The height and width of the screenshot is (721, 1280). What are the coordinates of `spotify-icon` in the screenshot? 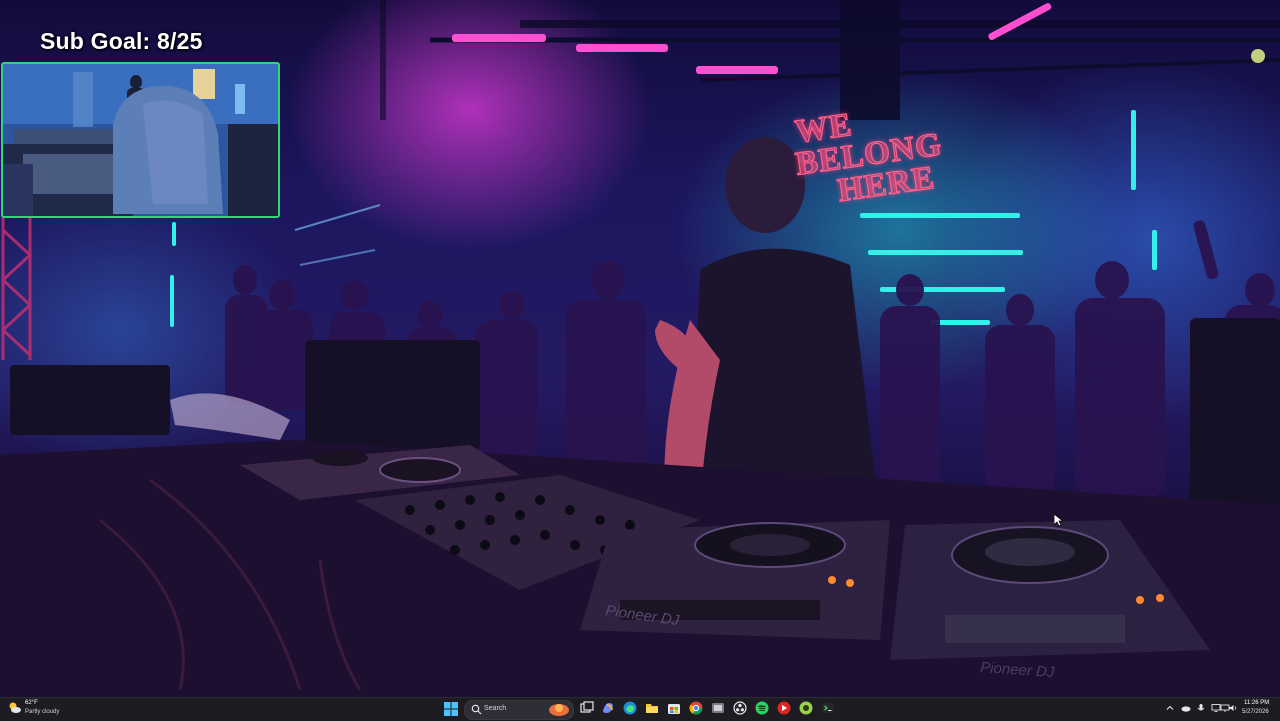 It's located at (762, 708).